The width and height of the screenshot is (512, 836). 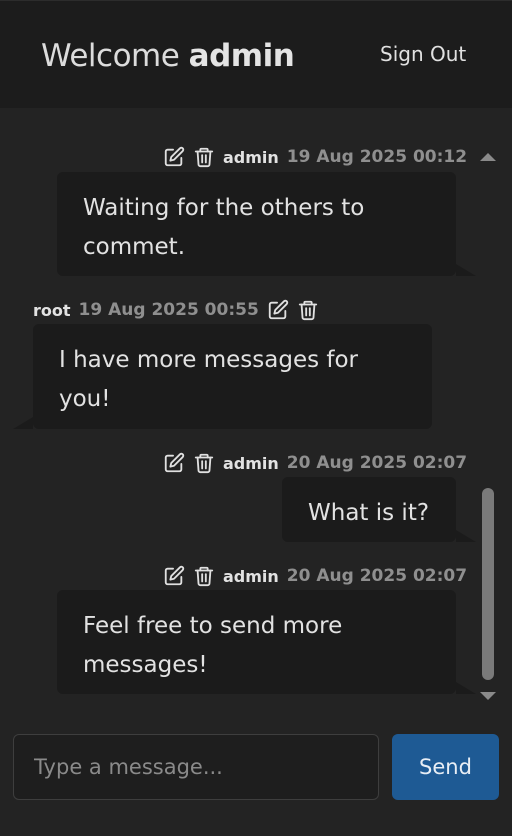 I want to click on message-meta: root 19 Aug 2025 00:55, so click(x=180, y=310).